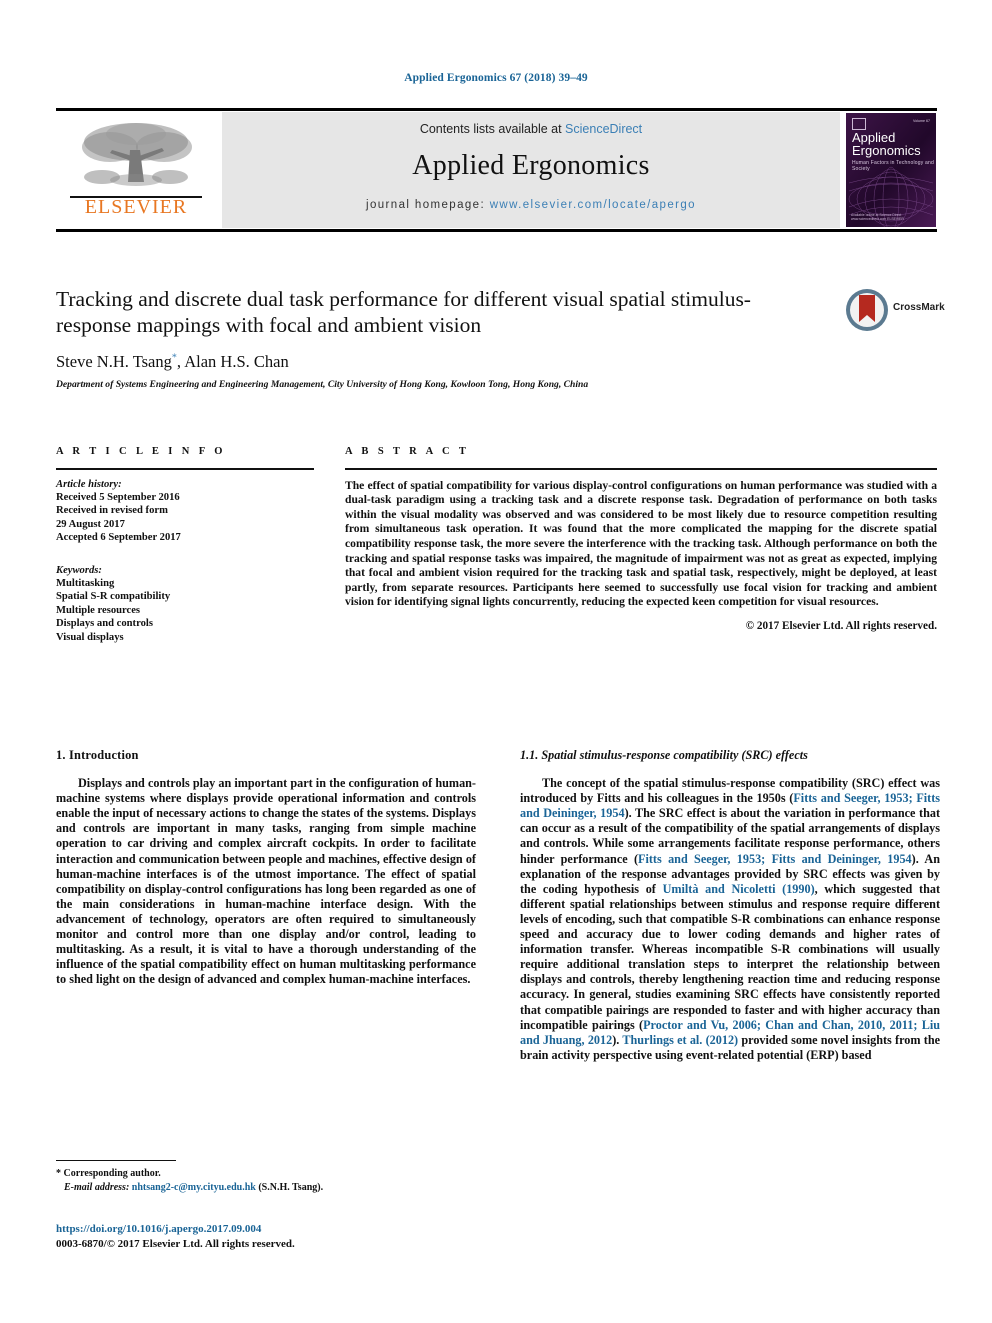 This screenshot has height=1323, width=992. What do you see at coordinates (118, 538) in the screenshot?
I see `history-item: Accepted 6 September 2017` at bounding box center [118, 538].